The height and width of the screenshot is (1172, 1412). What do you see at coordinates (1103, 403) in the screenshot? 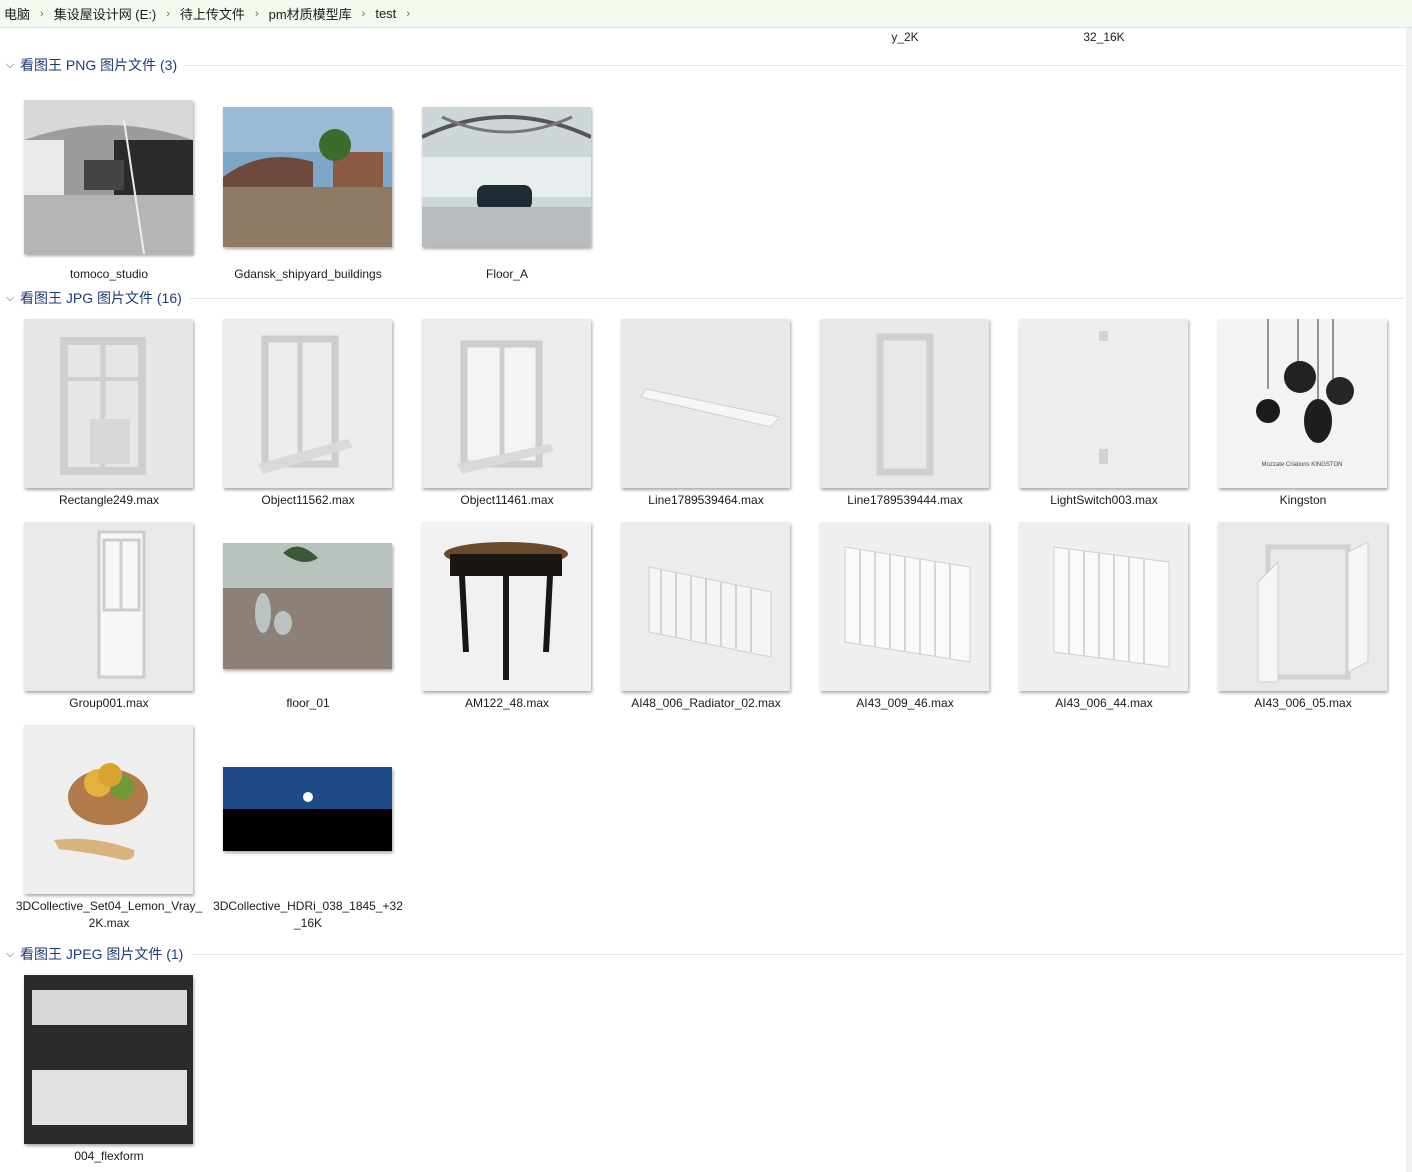
I see `thumbnail-lightswitch003` at bounding box center [1103, 403].